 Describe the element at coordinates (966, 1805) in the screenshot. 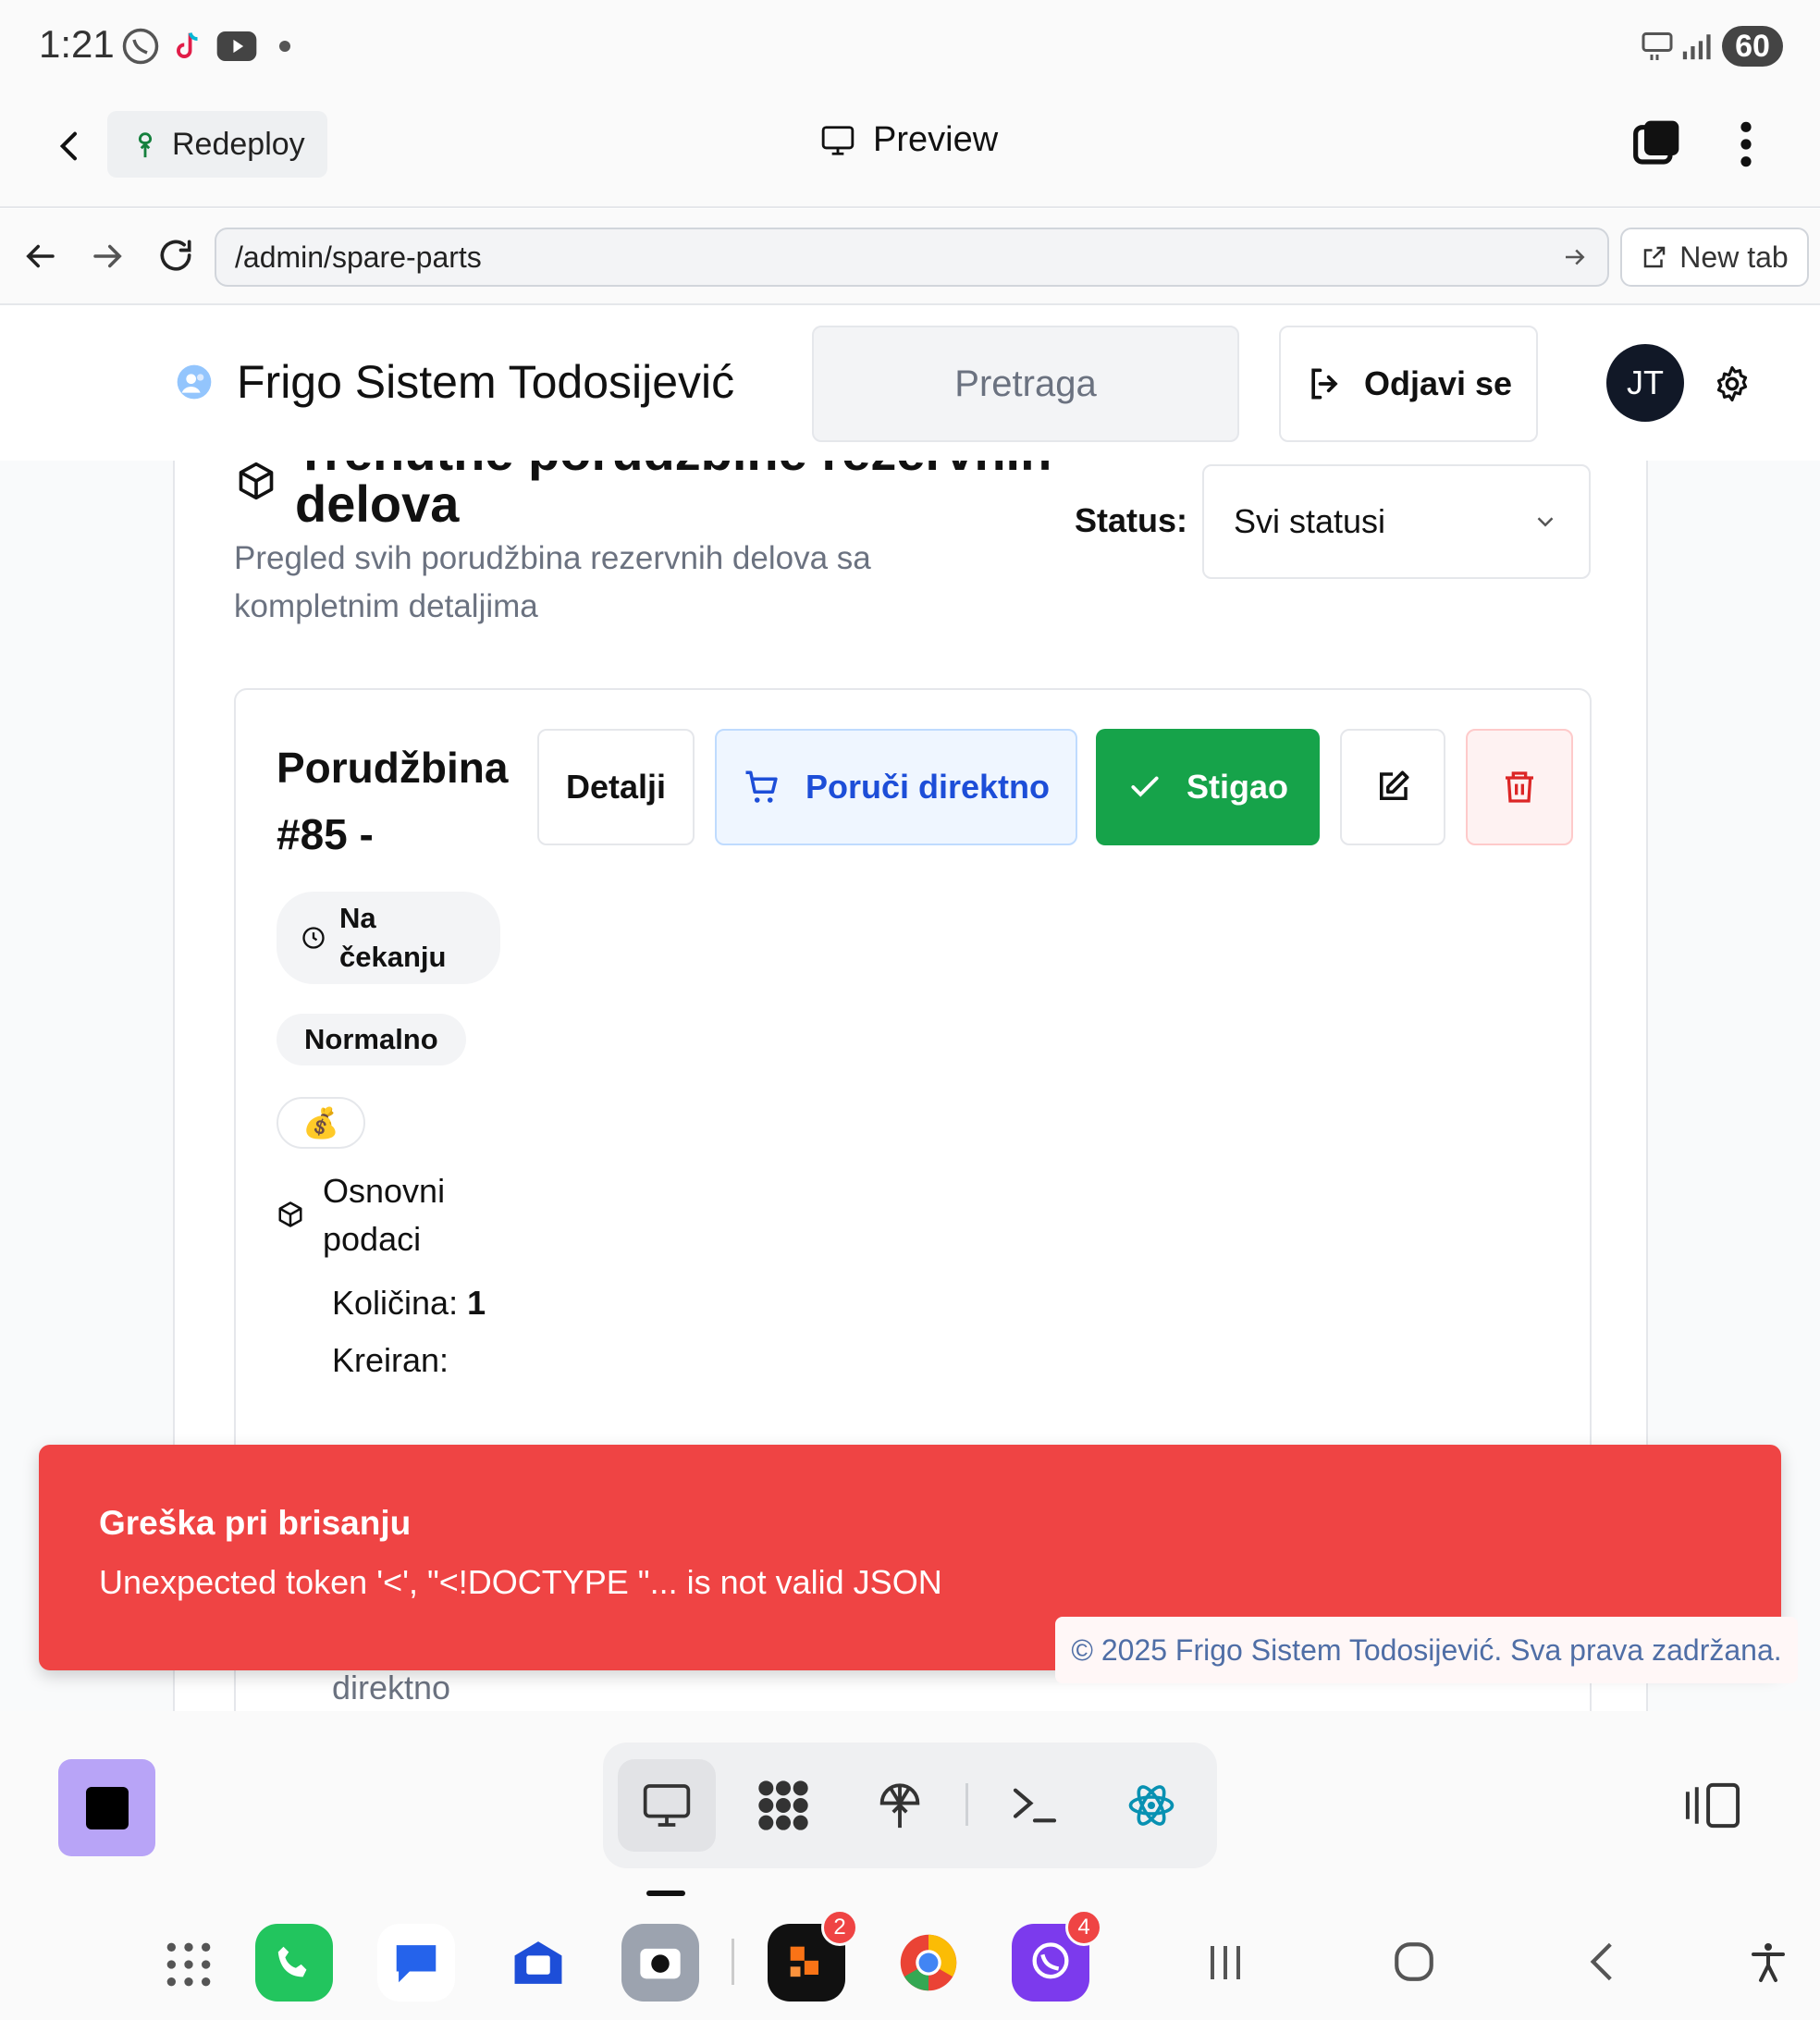

I see `tool-separator` at that location.